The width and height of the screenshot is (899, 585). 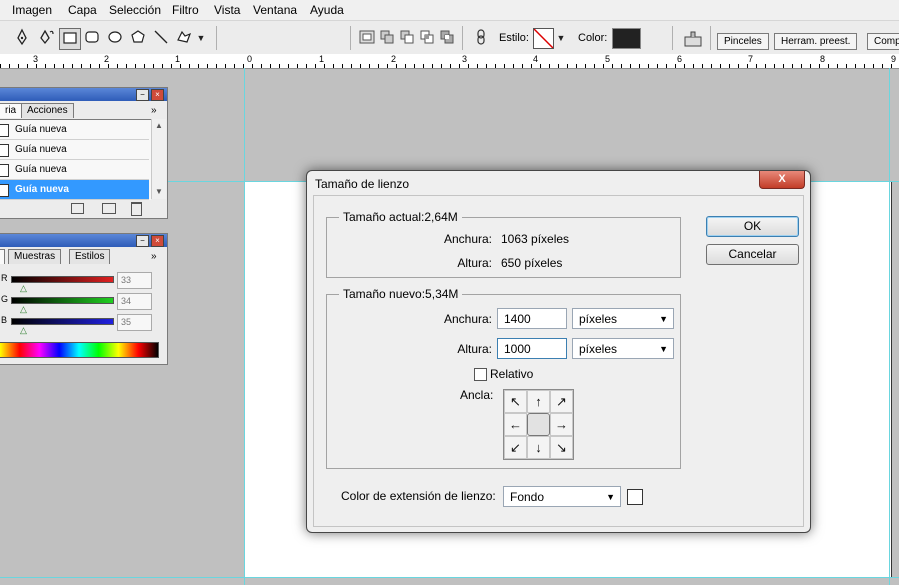 What do you see at coordinates (327, 10) in the screenshot?
I see `menu-ayuda: Ayuda` at bounding box center [327, 10].